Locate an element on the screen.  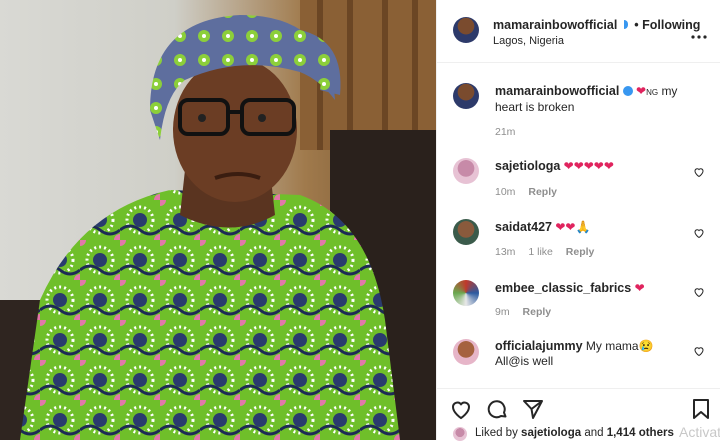
author-username: mamarainbowofficial is located at coordinates (555, 25).